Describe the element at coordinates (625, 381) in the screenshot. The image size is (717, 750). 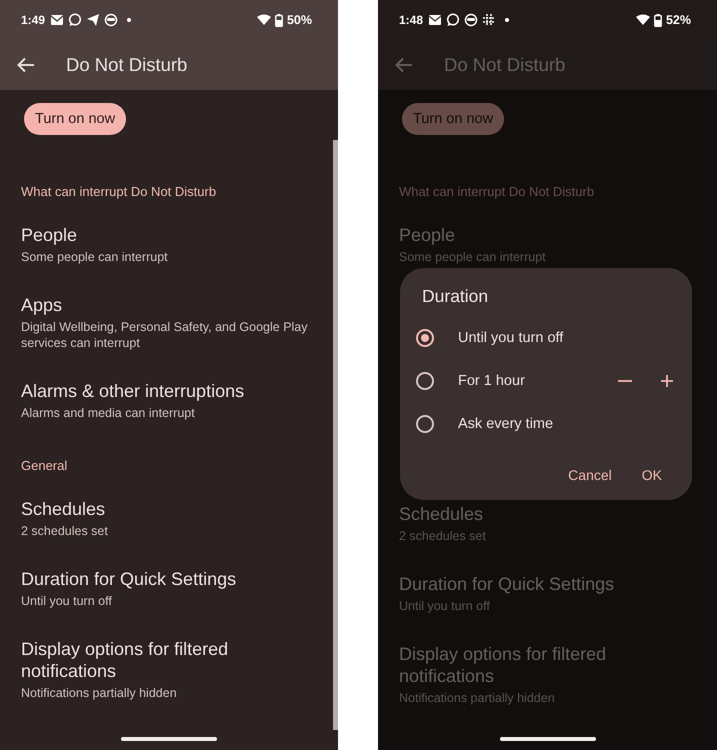
I see `minus-icon` at that location.